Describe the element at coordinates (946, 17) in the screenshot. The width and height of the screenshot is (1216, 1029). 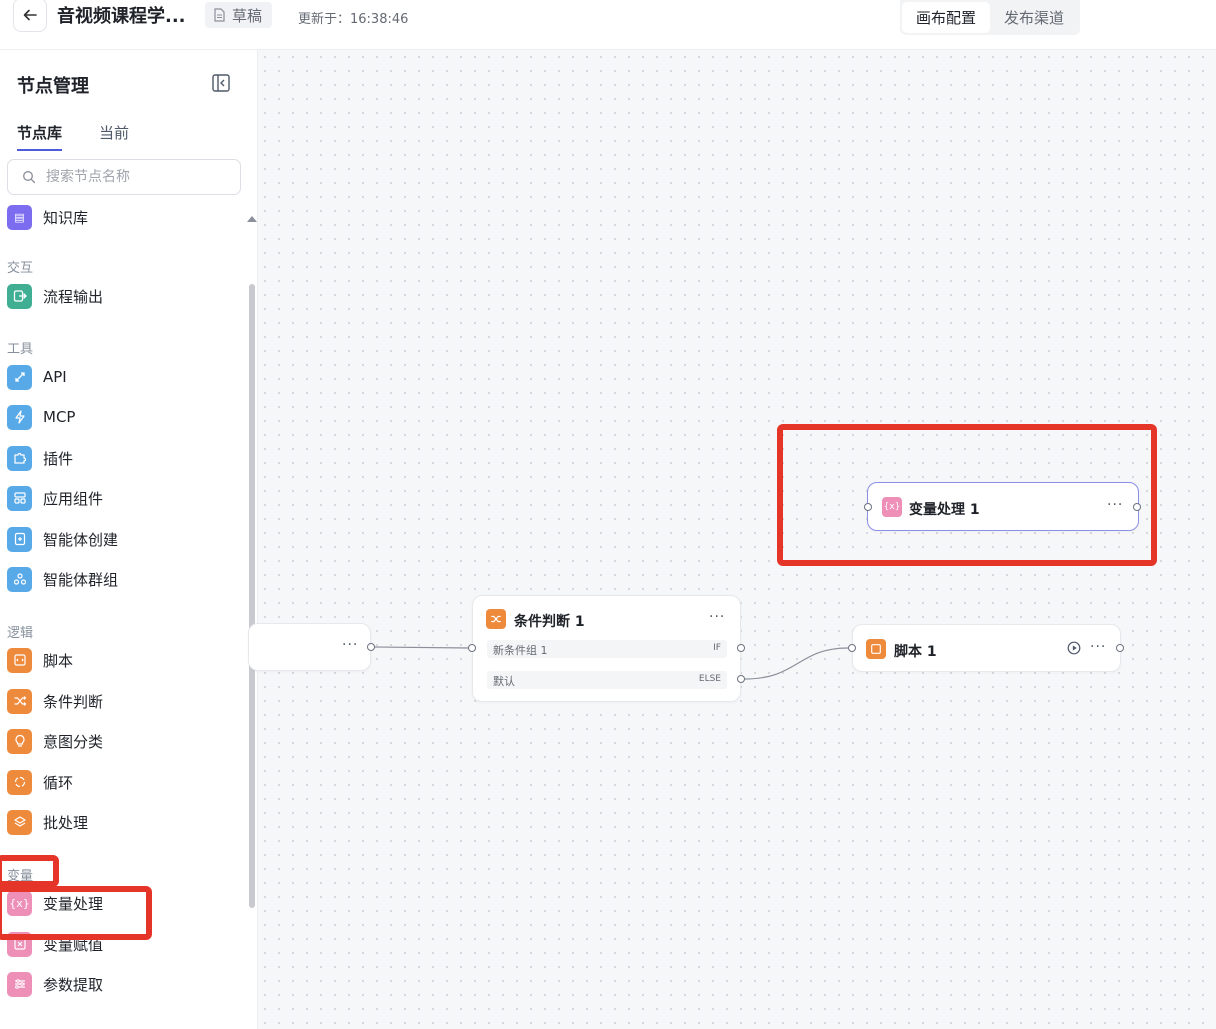
I see `tab-canvas-config: 画布配置` at that location.